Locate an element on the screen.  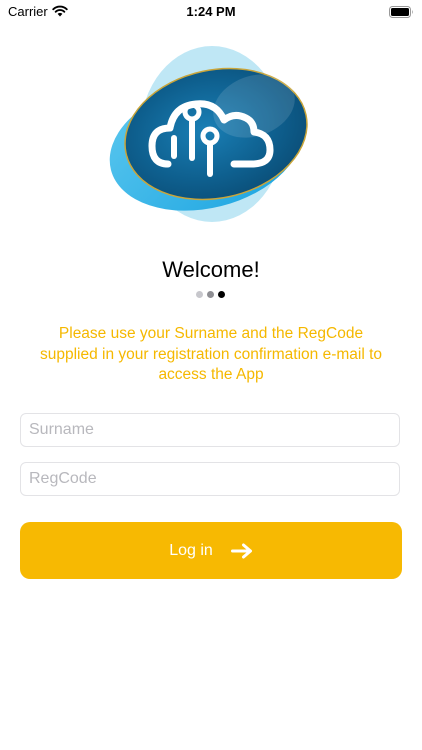
arrow-right-icon is located at coordinates (241, 551).